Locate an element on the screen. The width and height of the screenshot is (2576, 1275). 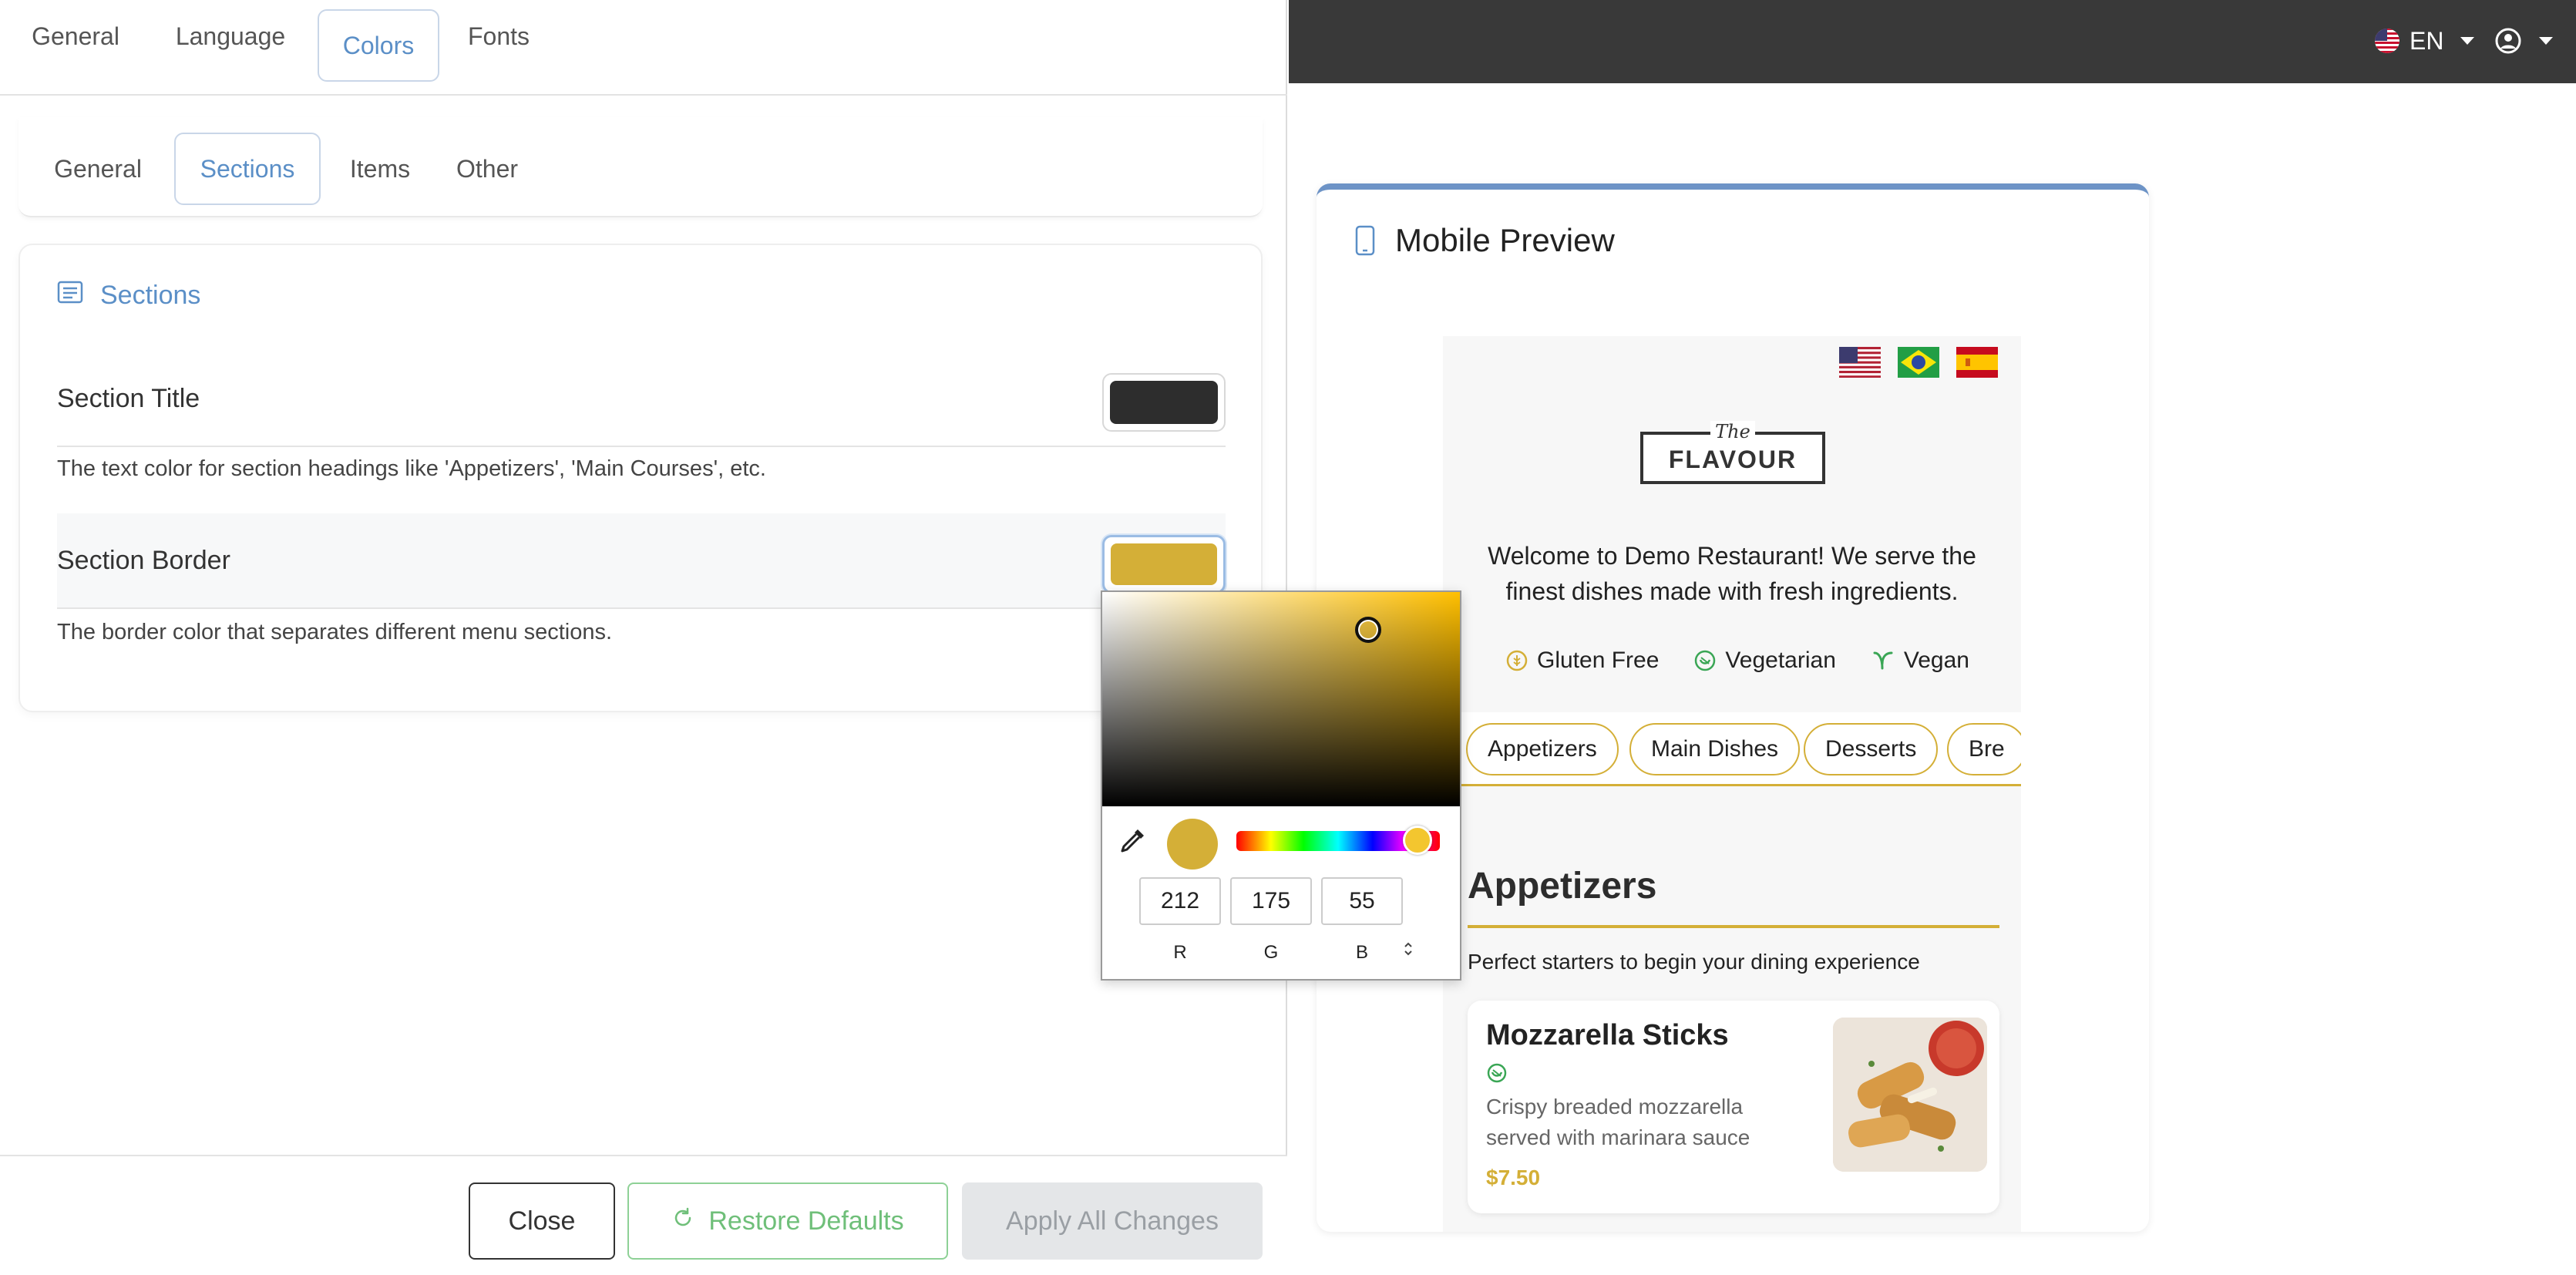
section-border-row: Section Border is located at coordinates (641, 561).